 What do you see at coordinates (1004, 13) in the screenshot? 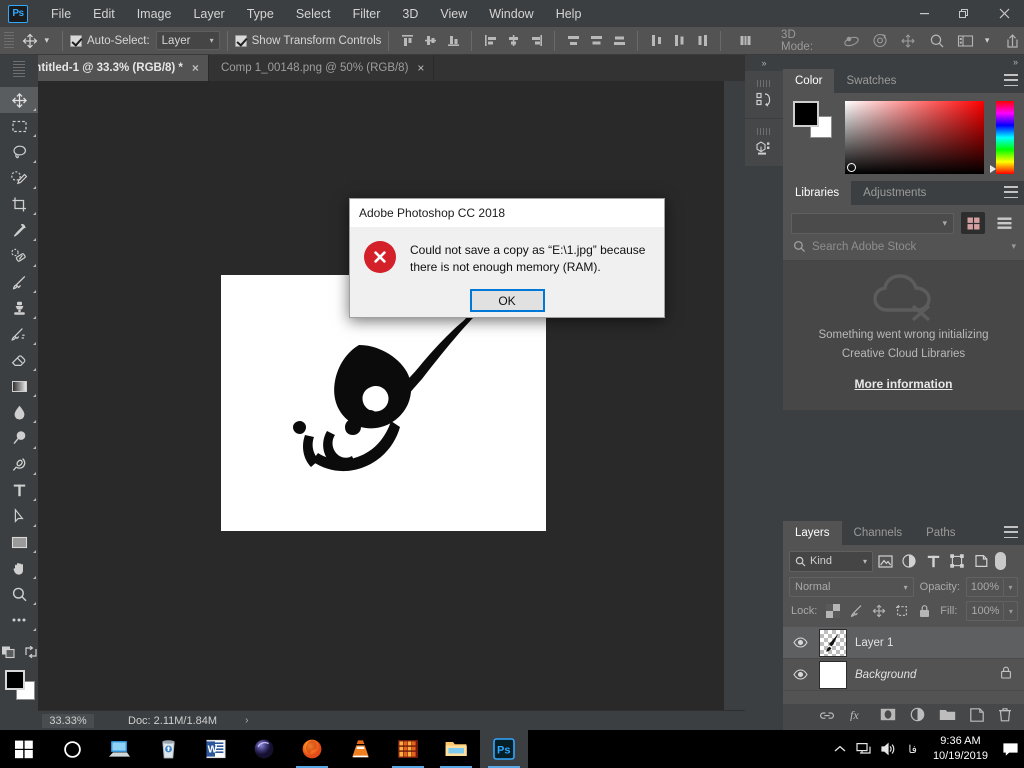
I see `close-button` at bounding box center [1004, 13].